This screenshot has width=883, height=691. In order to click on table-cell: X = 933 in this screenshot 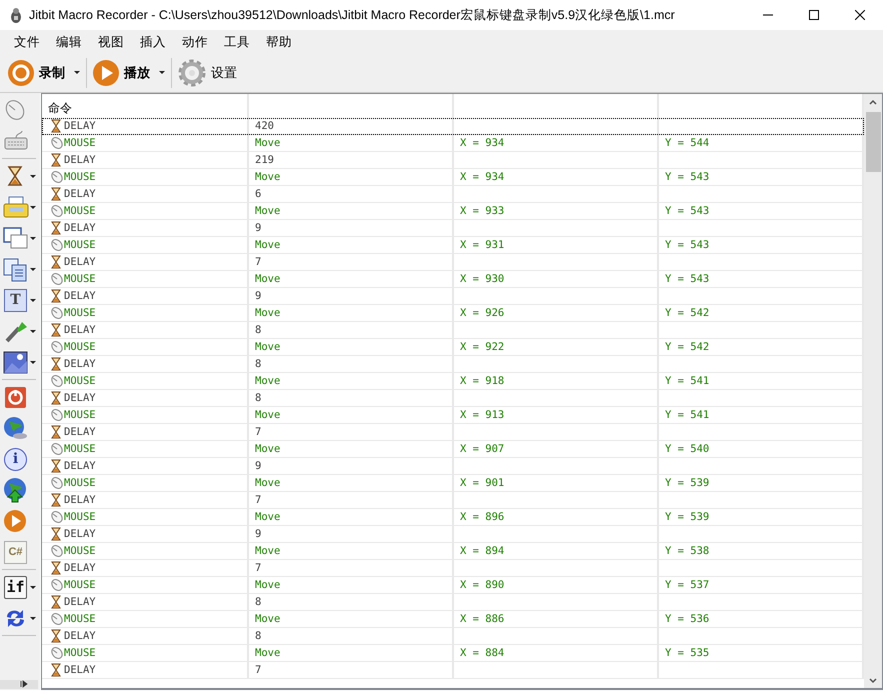, I will do `click(556, 211)`.